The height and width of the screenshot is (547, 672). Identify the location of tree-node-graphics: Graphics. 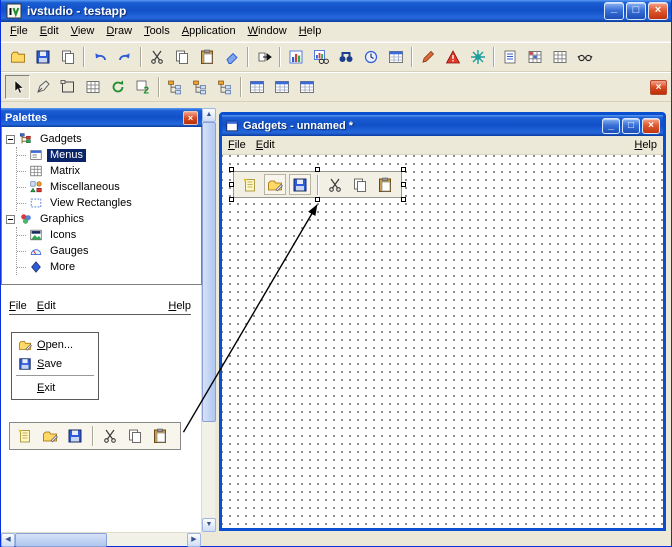
(101, 219).